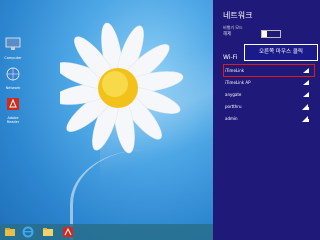 The width and height of the screenshot is (320, 240). What do you see at coordinates (13, 58) in the screenshot?
I see `desktop-icon-label: Computer` at bounding box center [13, 58].